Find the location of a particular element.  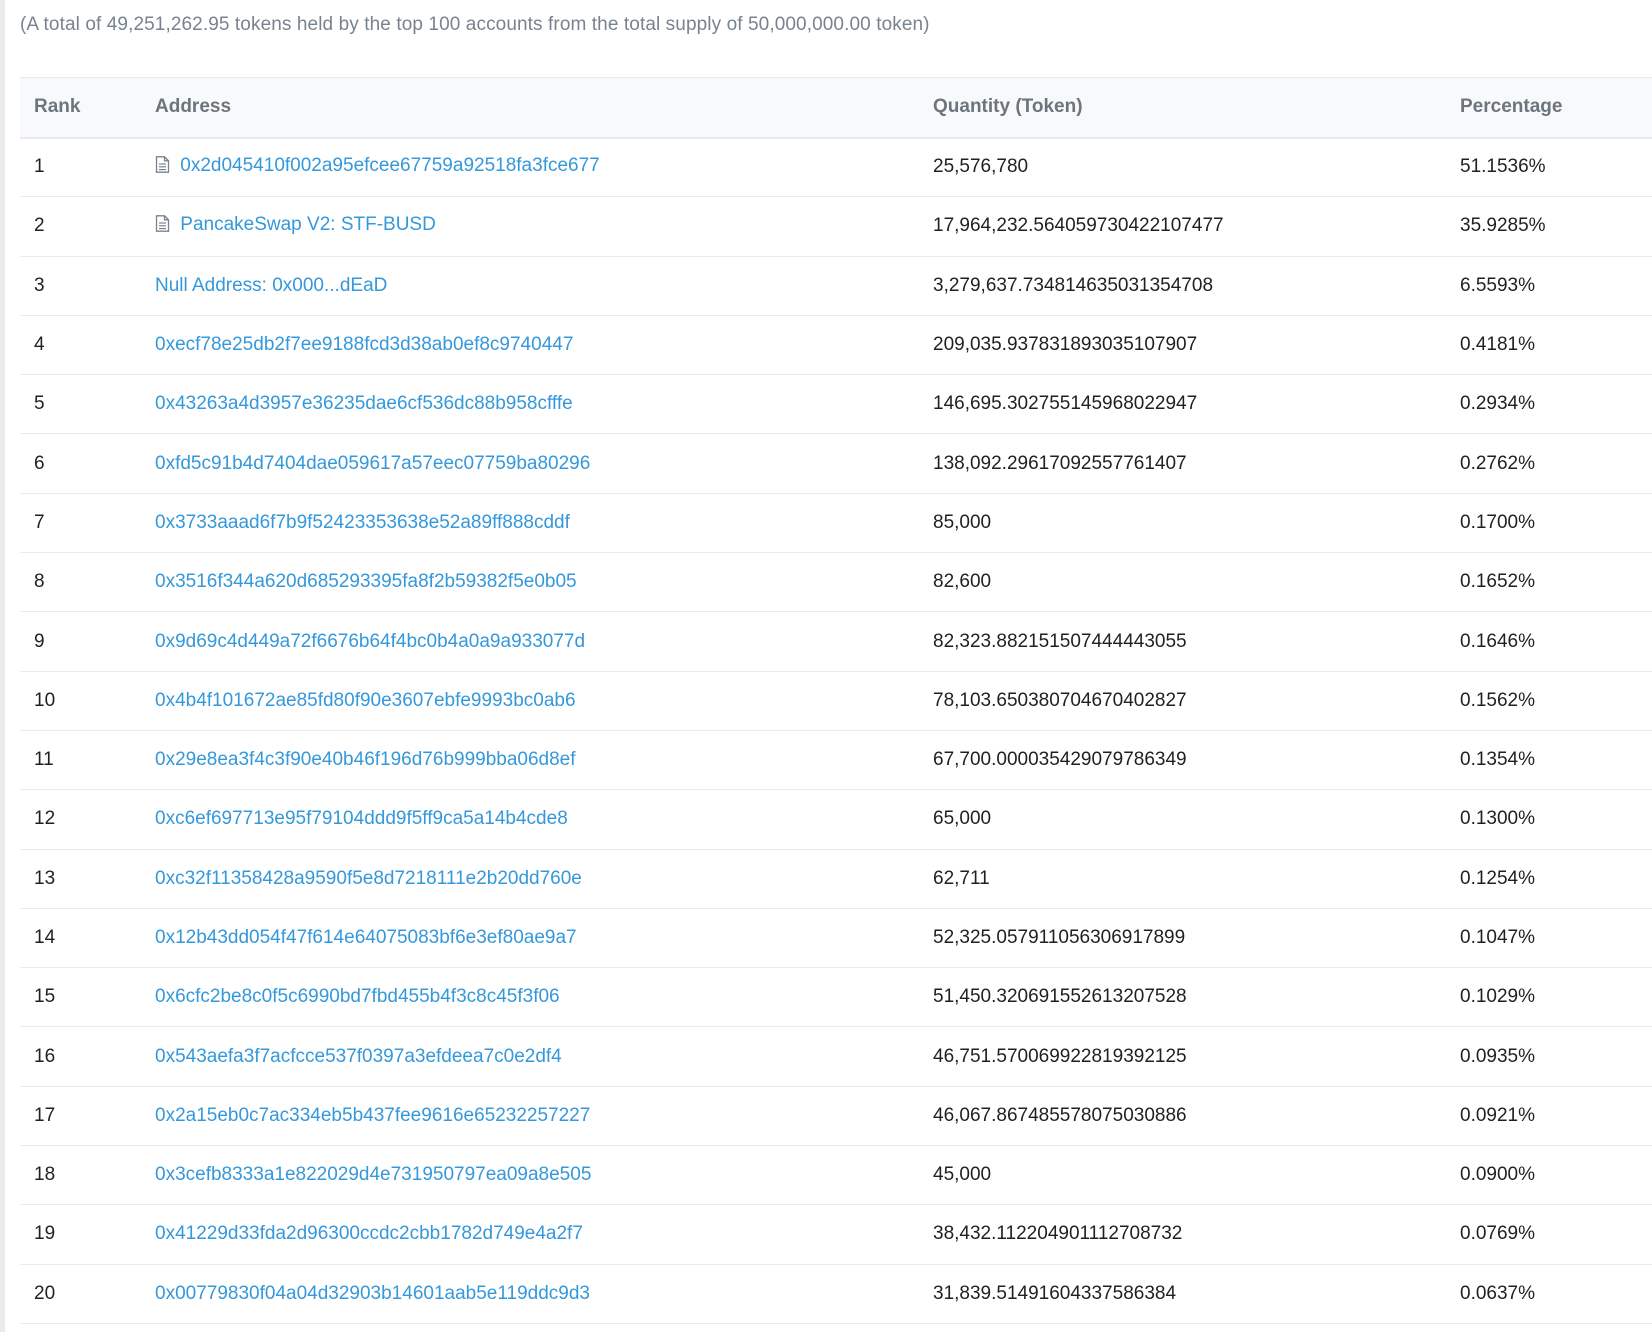

quantity-cell: 51,450.320691552613207528 is located at coordinates (1182, 997).